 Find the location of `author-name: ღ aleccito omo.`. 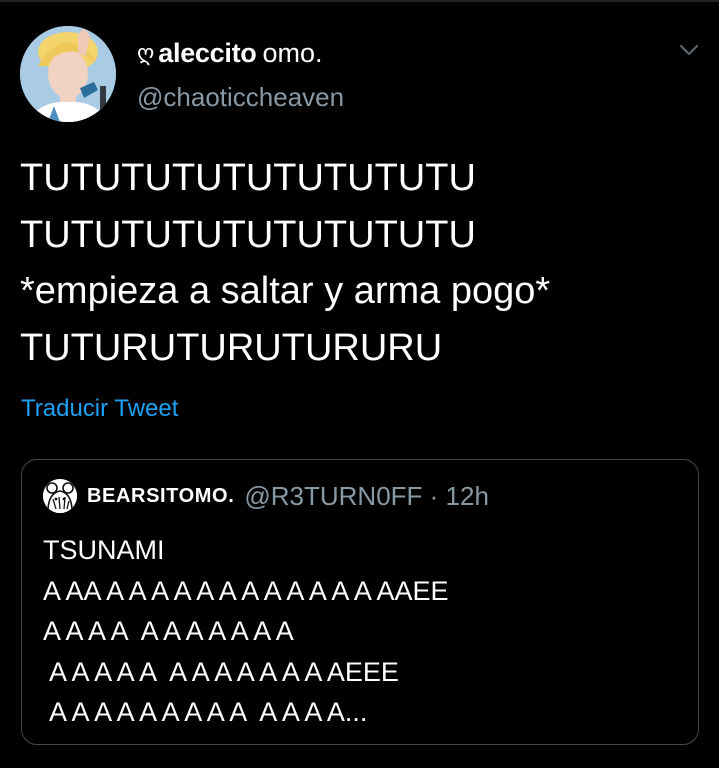

author-name: ღ aleccito omo. is located at coordinates (229, 53).